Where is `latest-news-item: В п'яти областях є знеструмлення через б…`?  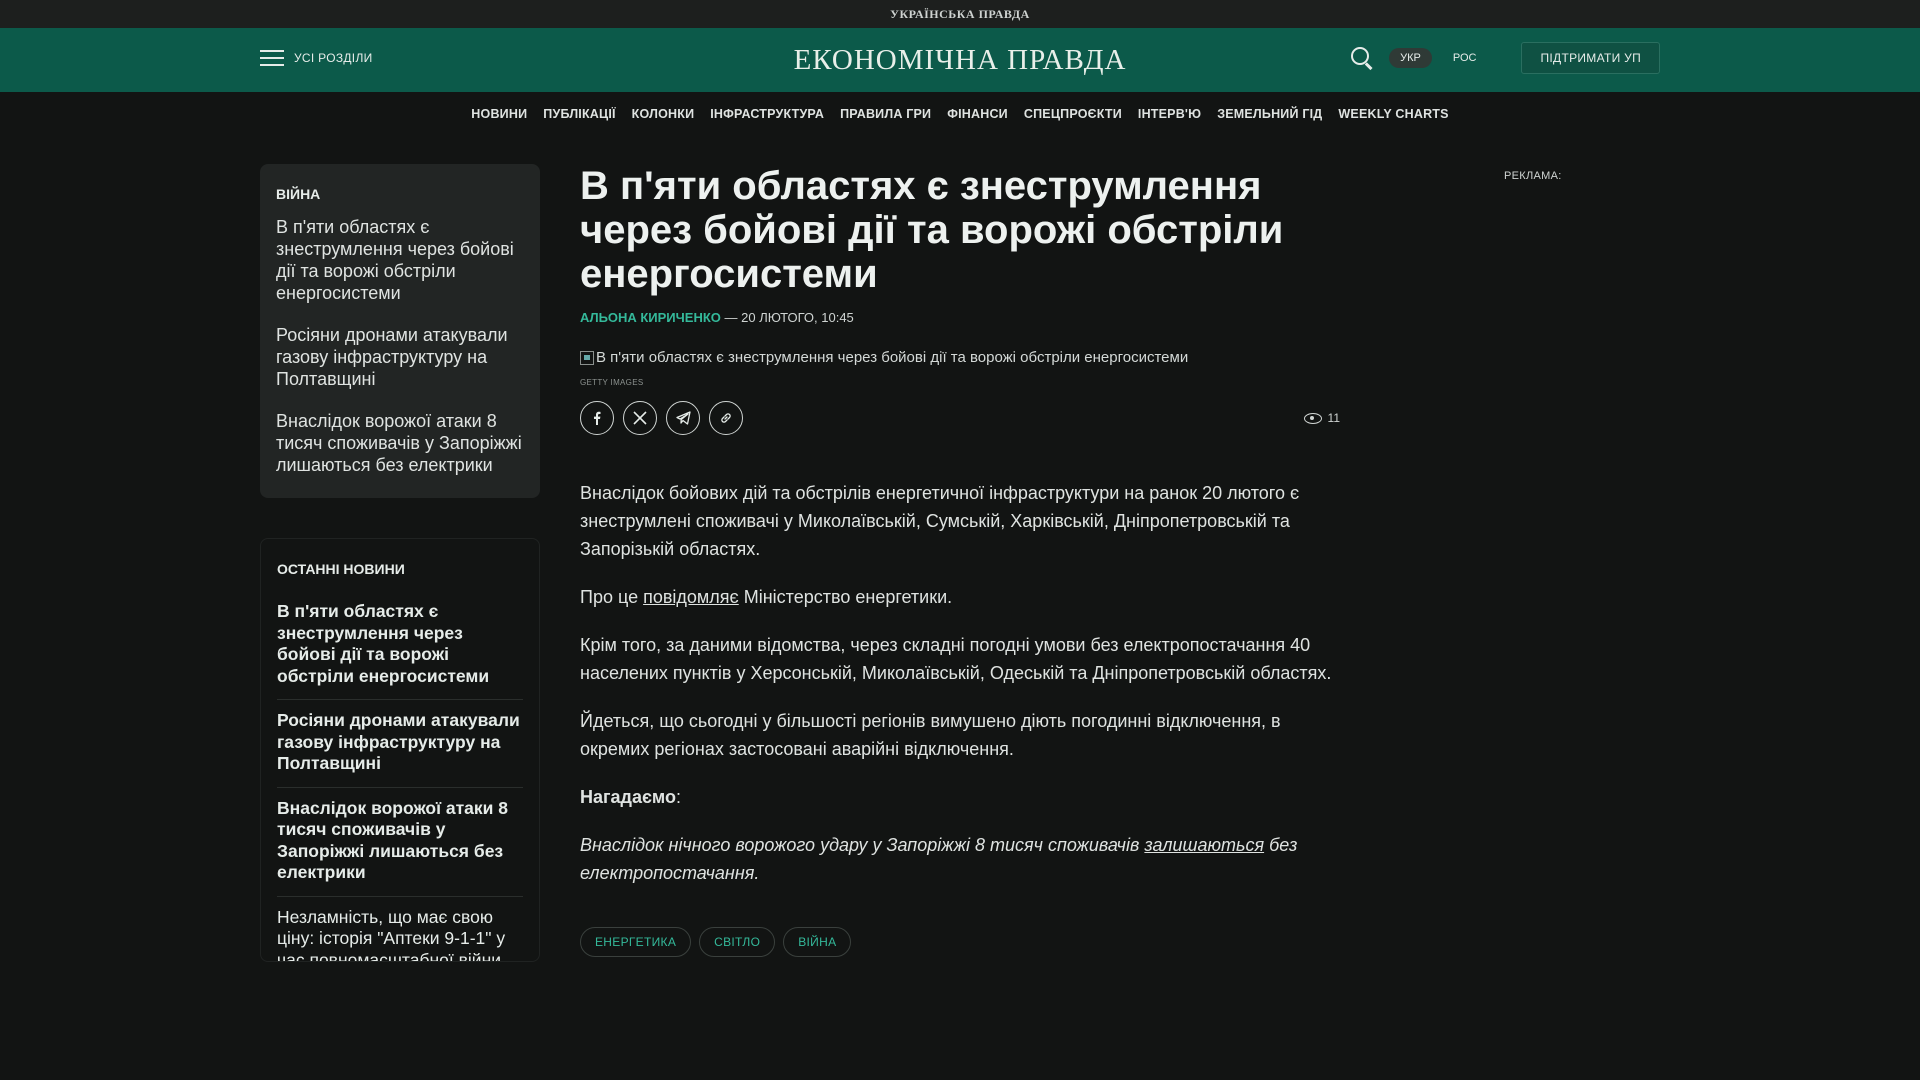 latest-news-item: В п'яти областях є знеструмлення через б… is located at coordinates (400, 645).